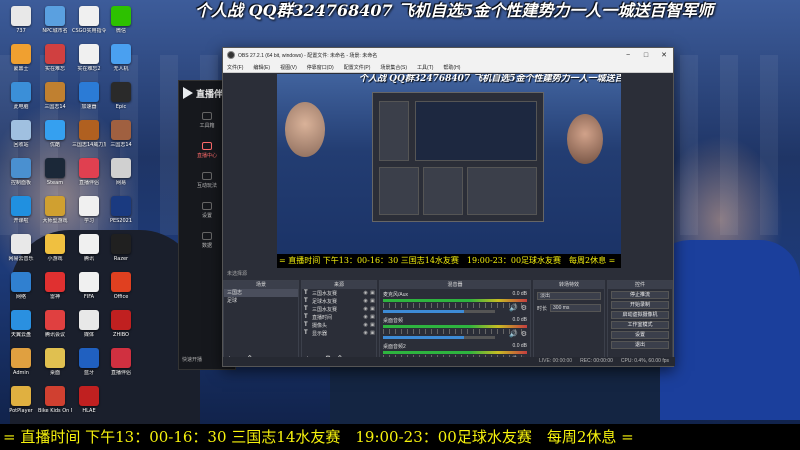  Describe the element at coordinates (121, 64) in the screenshot. I see `desktop-icon: 无人机` at that location.